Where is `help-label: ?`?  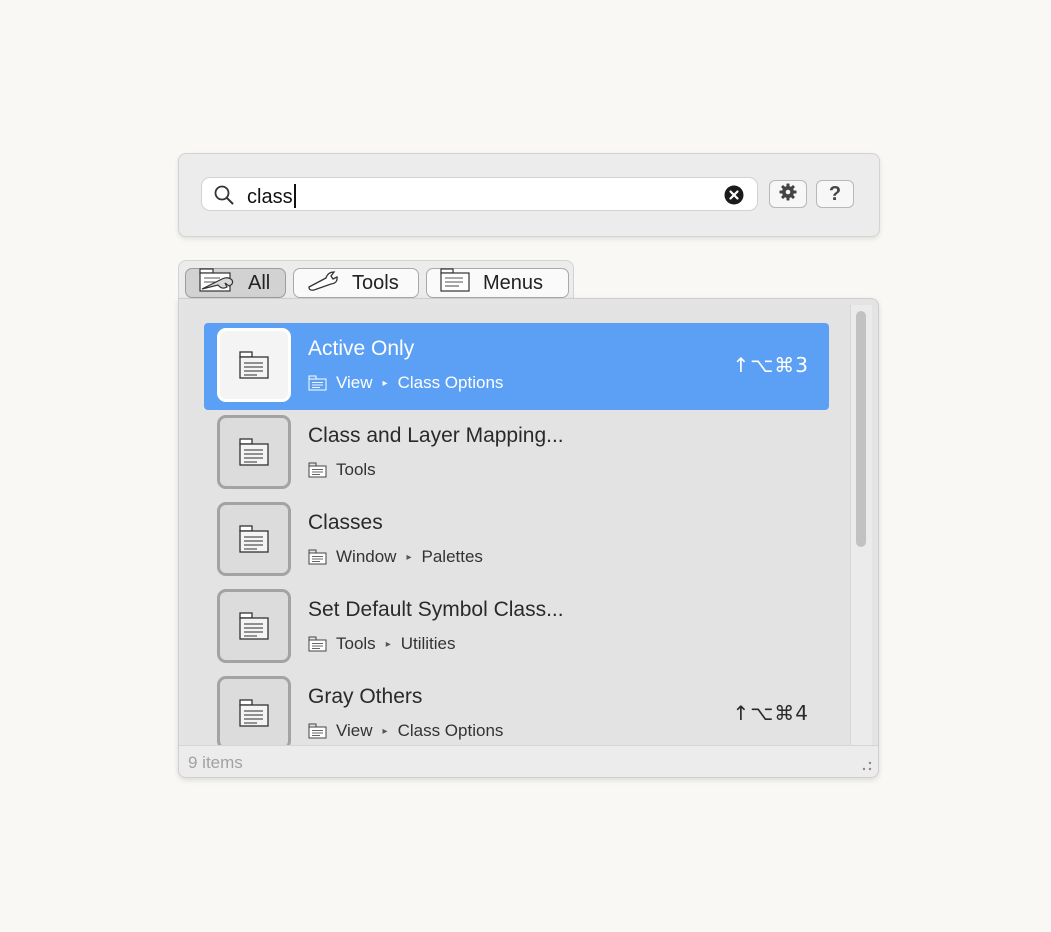
help-label: ? is located at coordinates (835, 193).